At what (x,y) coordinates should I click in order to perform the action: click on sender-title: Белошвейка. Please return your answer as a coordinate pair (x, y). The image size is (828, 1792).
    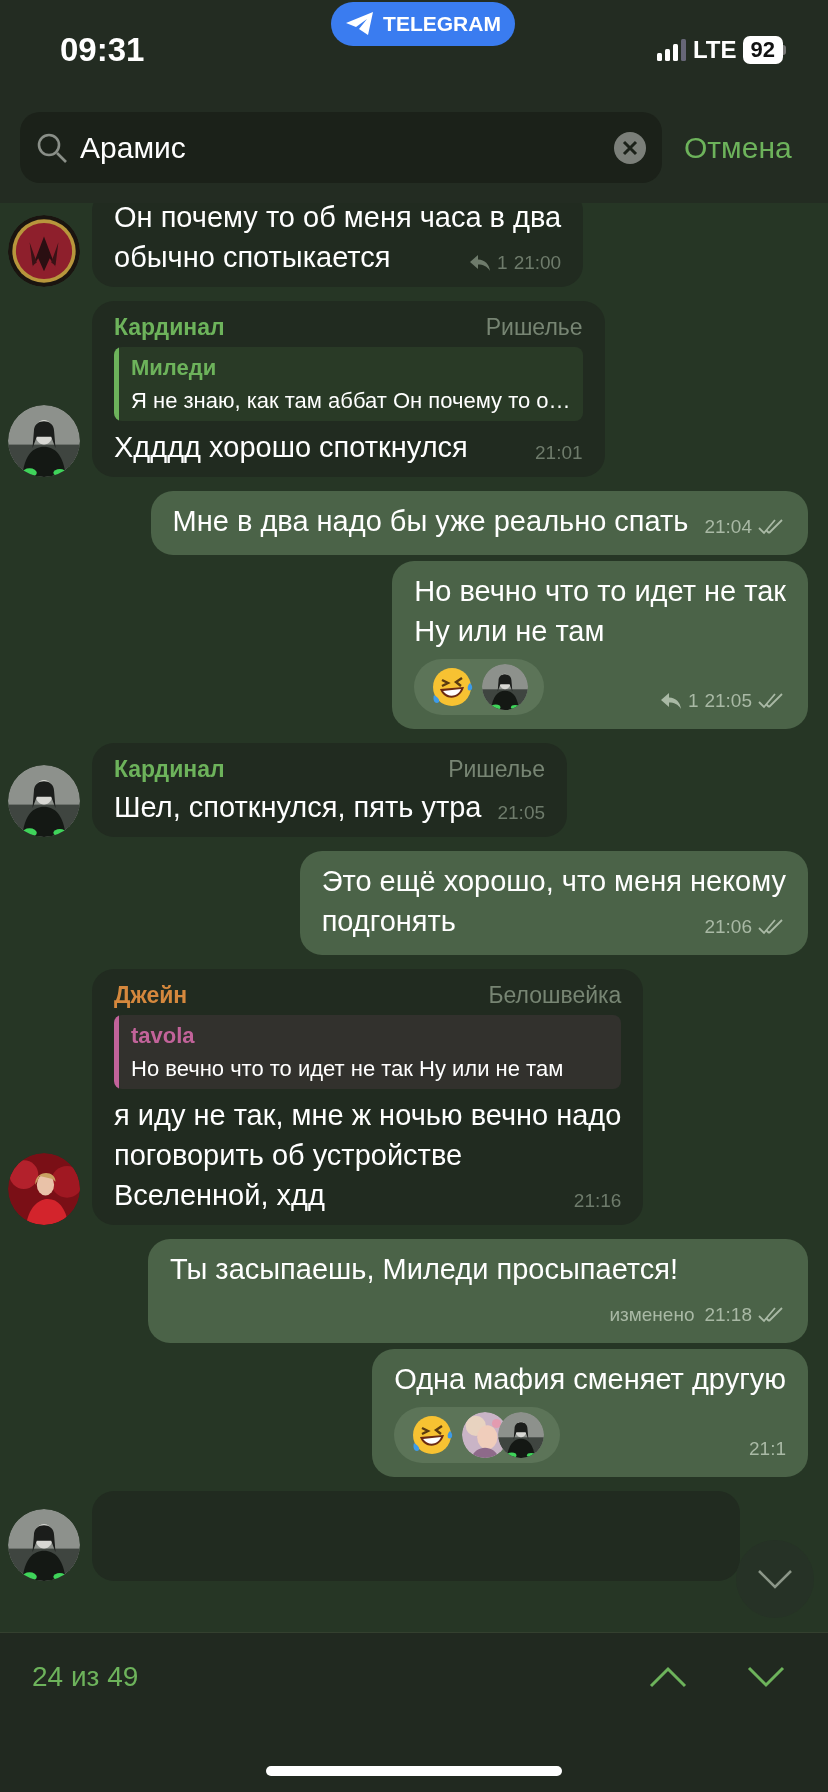
    Looking at the image, I should click on (555, 995).